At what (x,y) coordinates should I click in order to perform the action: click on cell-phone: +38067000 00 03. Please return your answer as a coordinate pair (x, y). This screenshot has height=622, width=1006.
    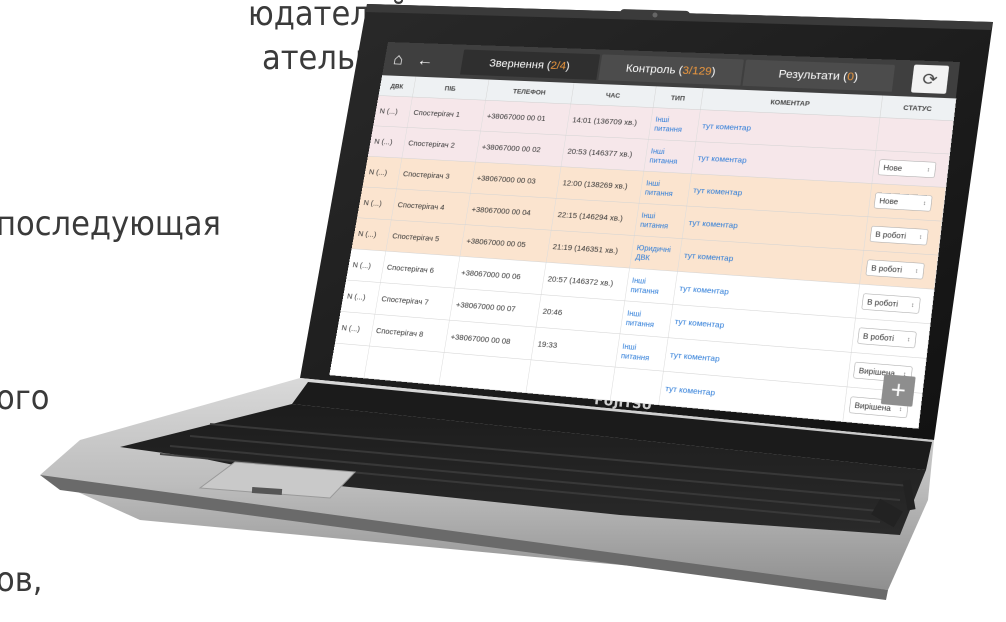
    Looking at the image, I should click on (515, 180).